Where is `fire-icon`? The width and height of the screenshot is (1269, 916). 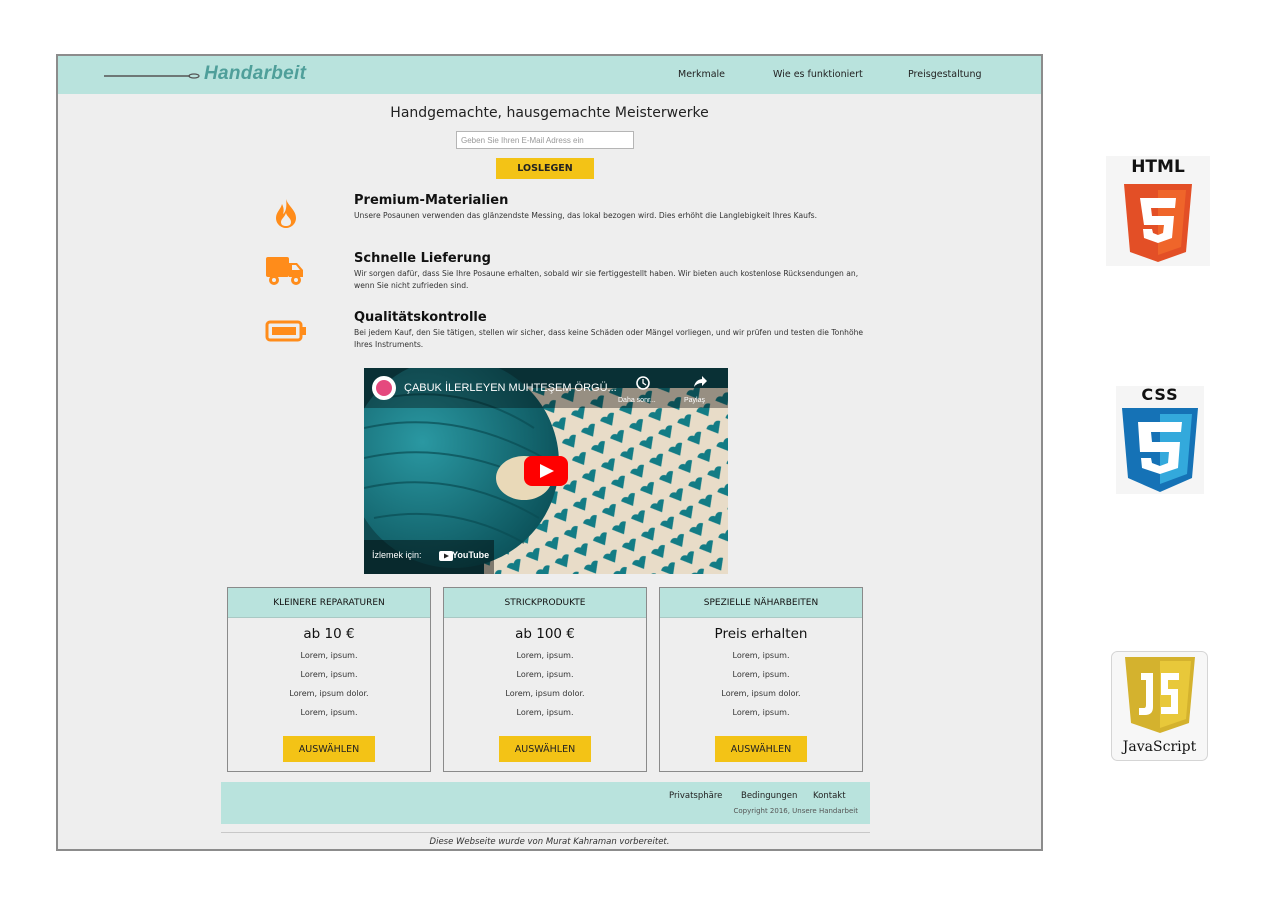
fire-icon is located at coordinates (286, 213).